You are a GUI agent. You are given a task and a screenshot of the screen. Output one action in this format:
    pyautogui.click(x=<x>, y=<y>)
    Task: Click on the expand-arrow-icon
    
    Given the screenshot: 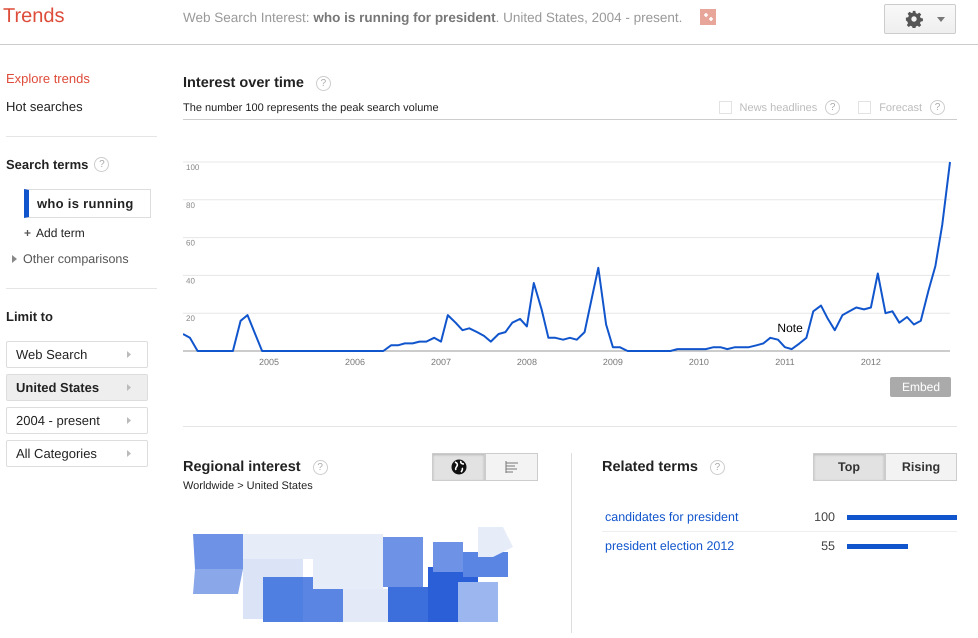 What is the action you would take?
    pyautogui.click(x=14, y=259)
    